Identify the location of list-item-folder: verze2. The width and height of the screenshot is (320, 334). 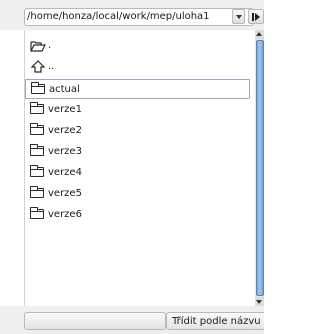
(137, 131).